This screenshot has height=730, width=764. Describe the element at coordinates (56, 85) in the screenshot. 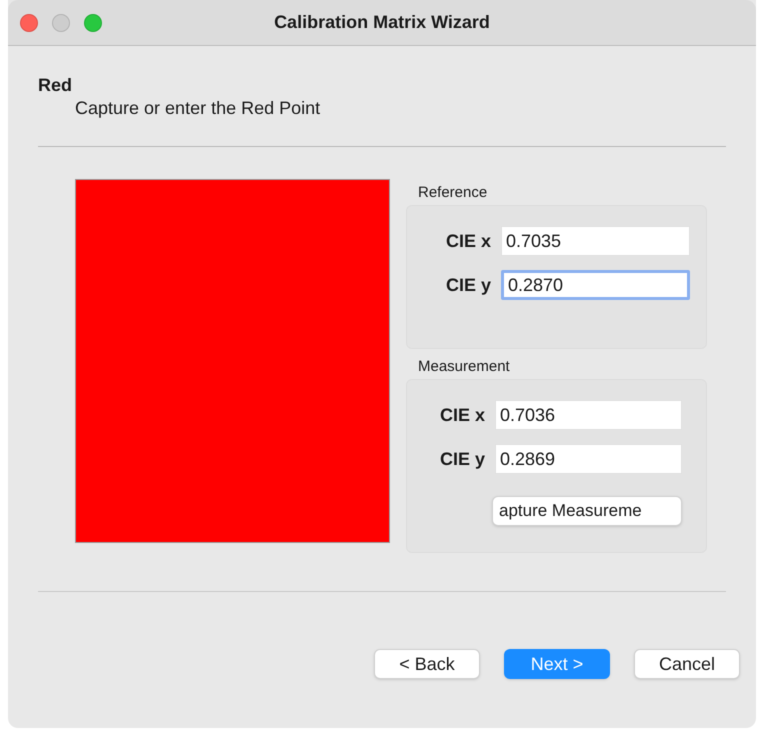

I see `page-heading: Red` at that location.